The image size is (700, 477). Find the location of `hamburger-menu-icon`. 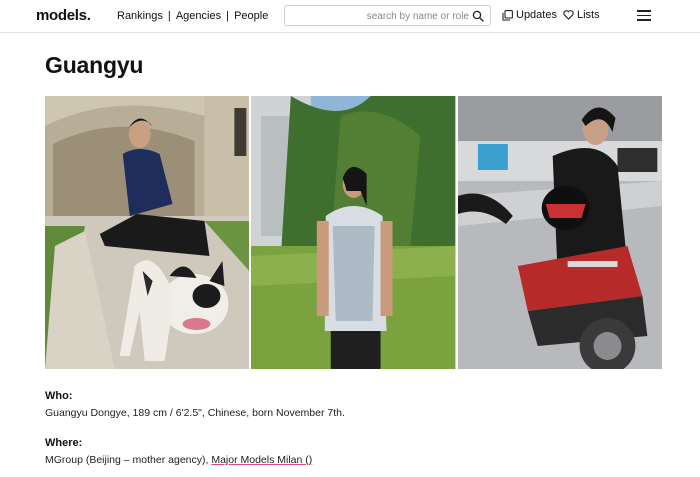

hamburger-menu-icon is located at coordinates (644, 15).